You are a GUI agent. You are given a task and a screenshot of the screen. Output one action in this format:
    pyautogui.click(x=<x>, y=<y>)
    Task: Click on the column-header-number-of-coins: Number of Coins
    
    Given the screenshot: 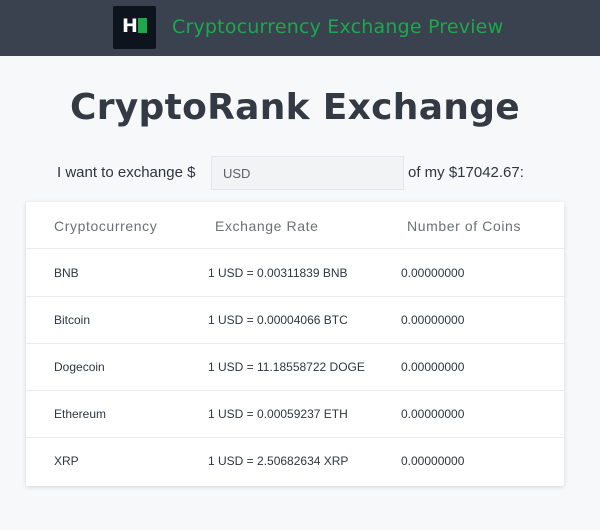 What is the action you would take?
    pyautogui.click(x=464, y=226)
    